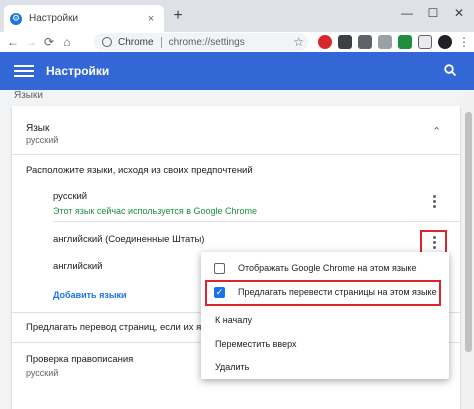 Image resolution: width=474 pixels, height=409 pixels. I want to click on minimize-icon: —, so click(407, 13).